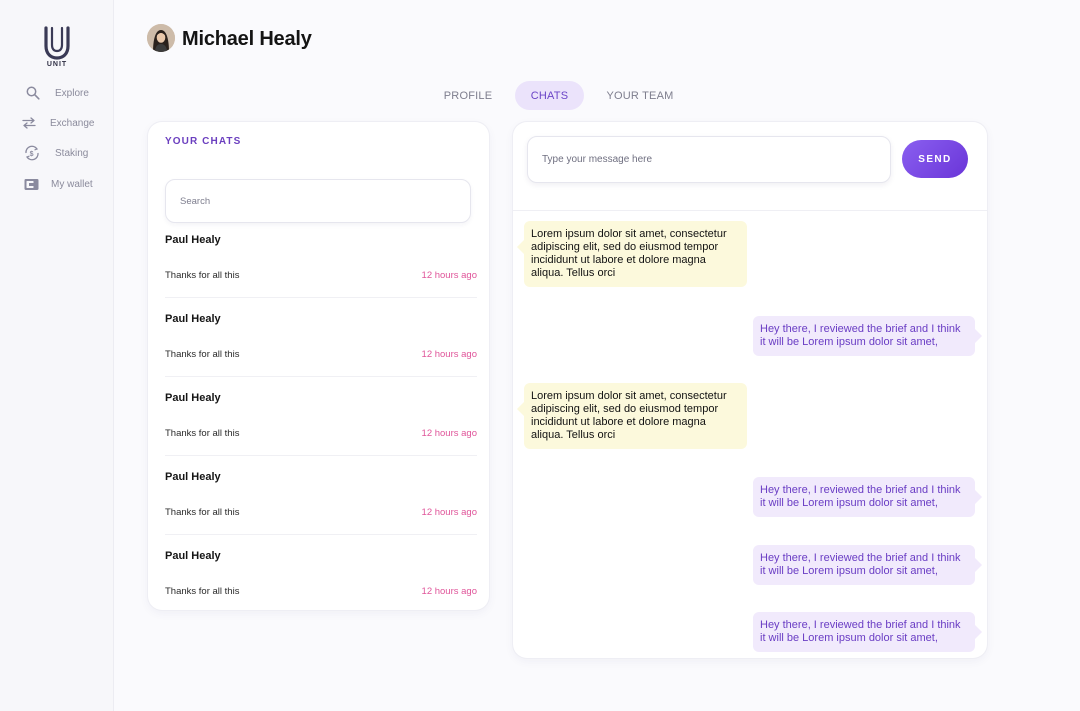 The width and height of the screenshot is (1080, 711). What do you see at coordinates (203, 141) in the screenshot?
I see `chat-list-heading: YOUR CHATS` at bounding box center [203, 141].